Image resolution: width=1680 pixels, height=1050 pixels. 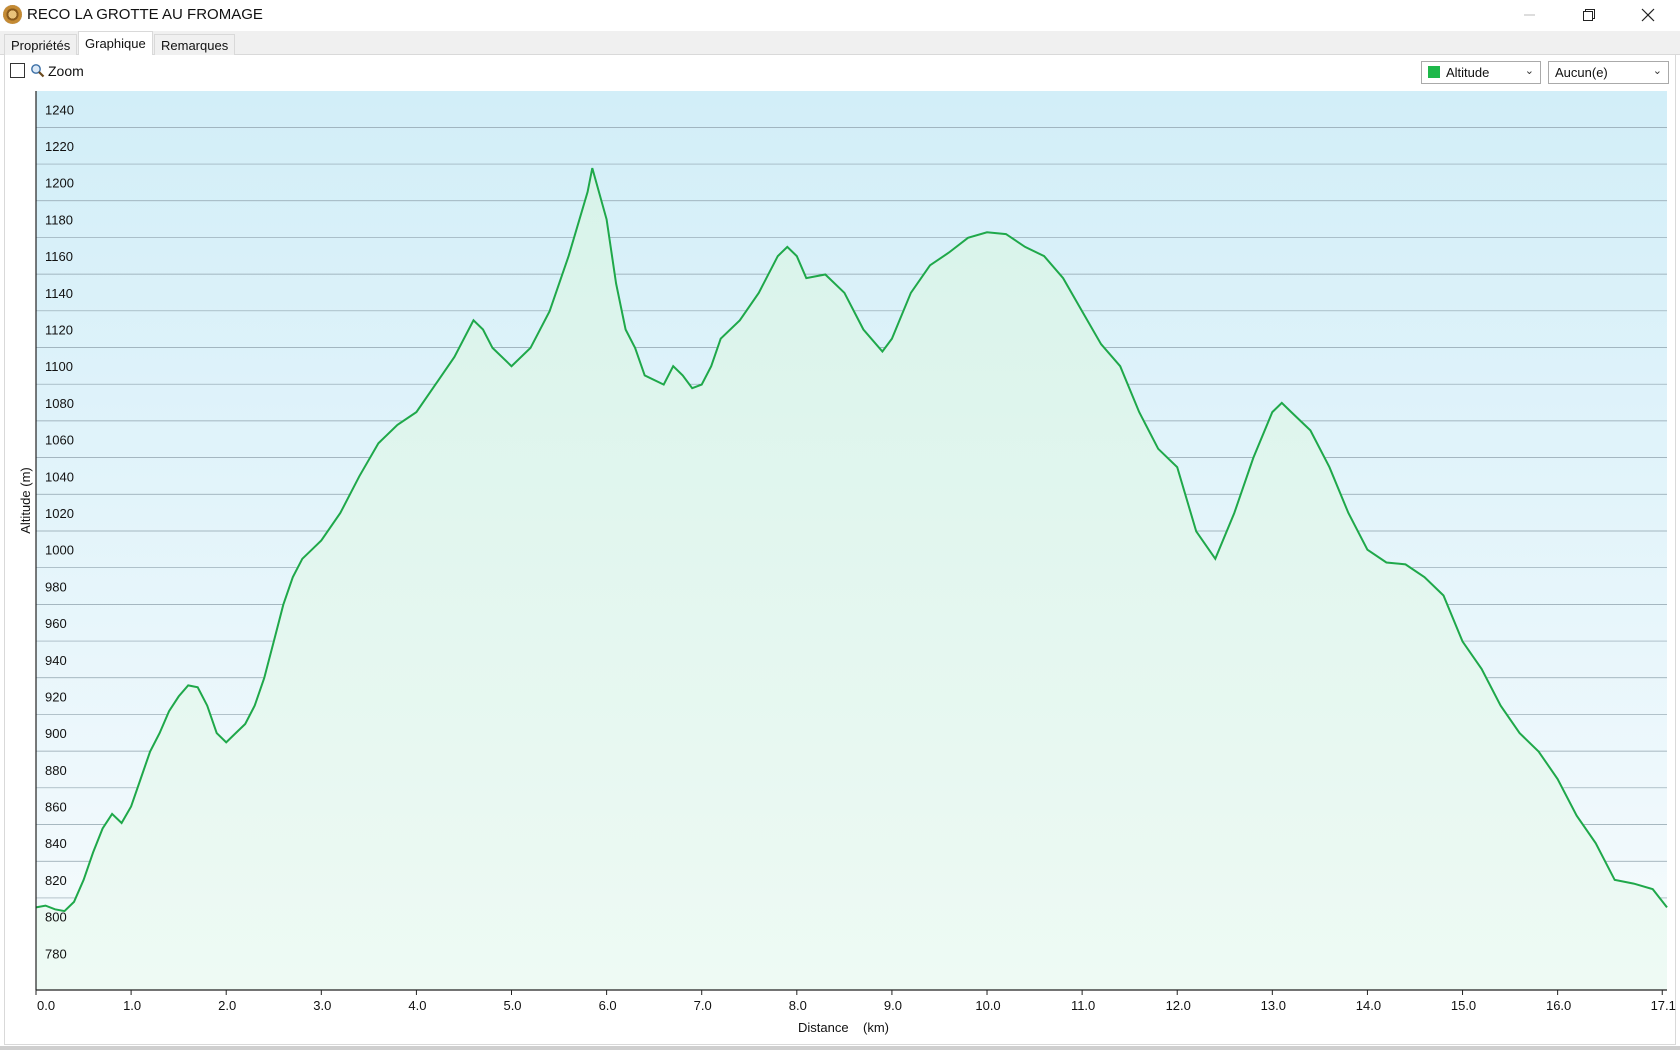 What do you see at coordinates (25, 500) in the screenshot?
I see `y-axis-label: Altitude (m)` at bounding box center [25, 500].